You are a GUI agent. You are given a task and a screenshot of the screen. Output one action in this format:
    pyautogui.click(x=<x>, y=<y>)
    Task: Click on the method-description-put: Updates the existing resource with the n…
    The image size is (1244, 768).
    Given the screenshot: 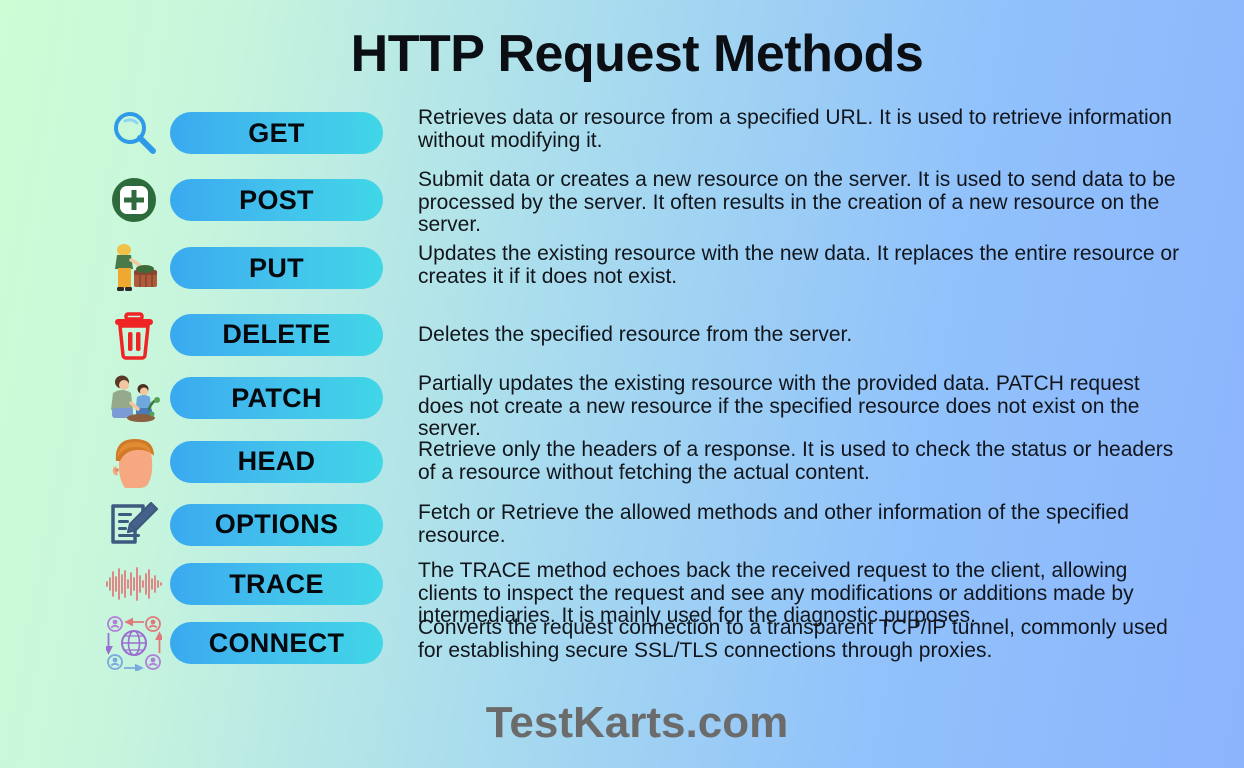 What is the action you would take?
    pyautogui.click(x=799, y=265)
    